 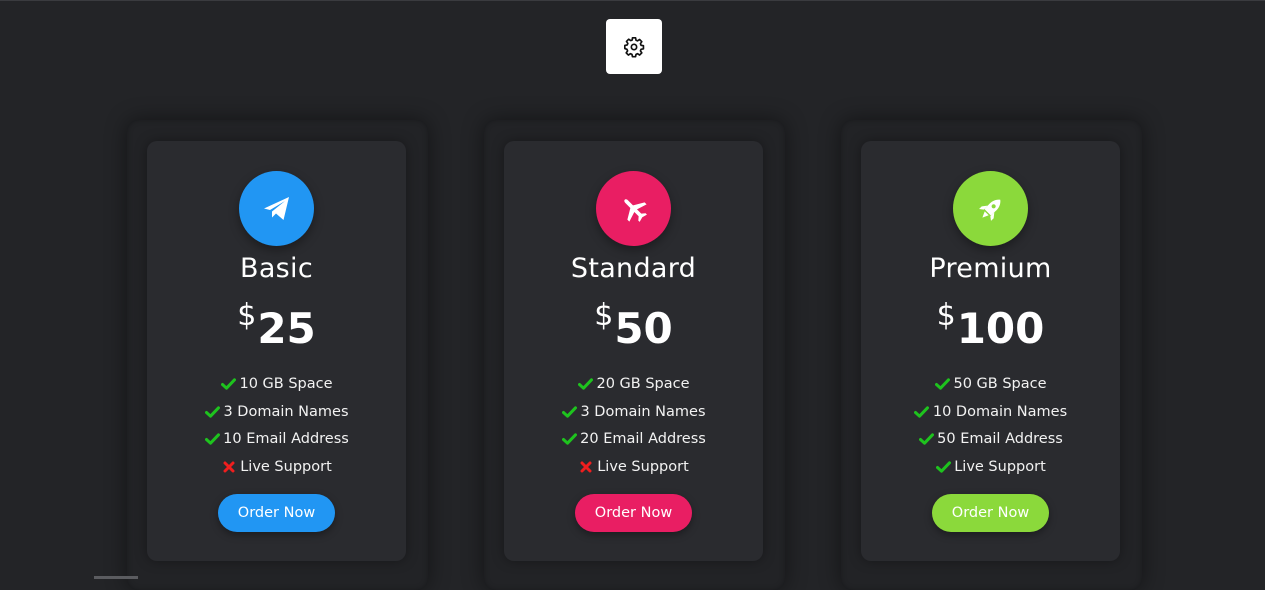 I want to click on plan-price: $50, so click(x=633, y=324).